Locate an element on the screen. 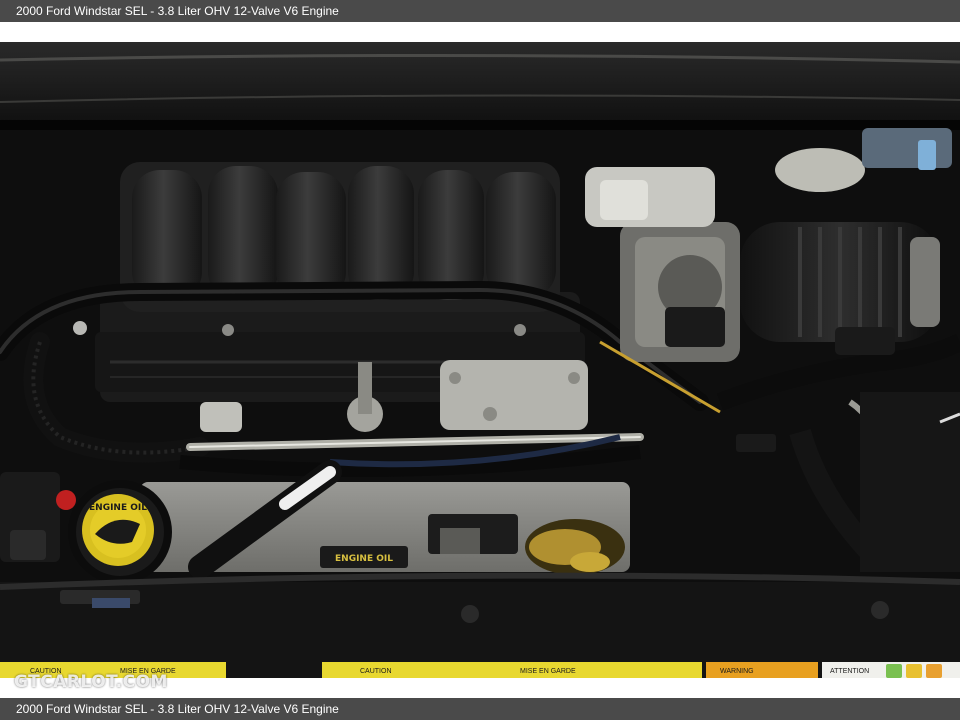 Image resolution: width=960 pixels, height=720 pixels. reservoir-cap is located at coordinates (820, 170).